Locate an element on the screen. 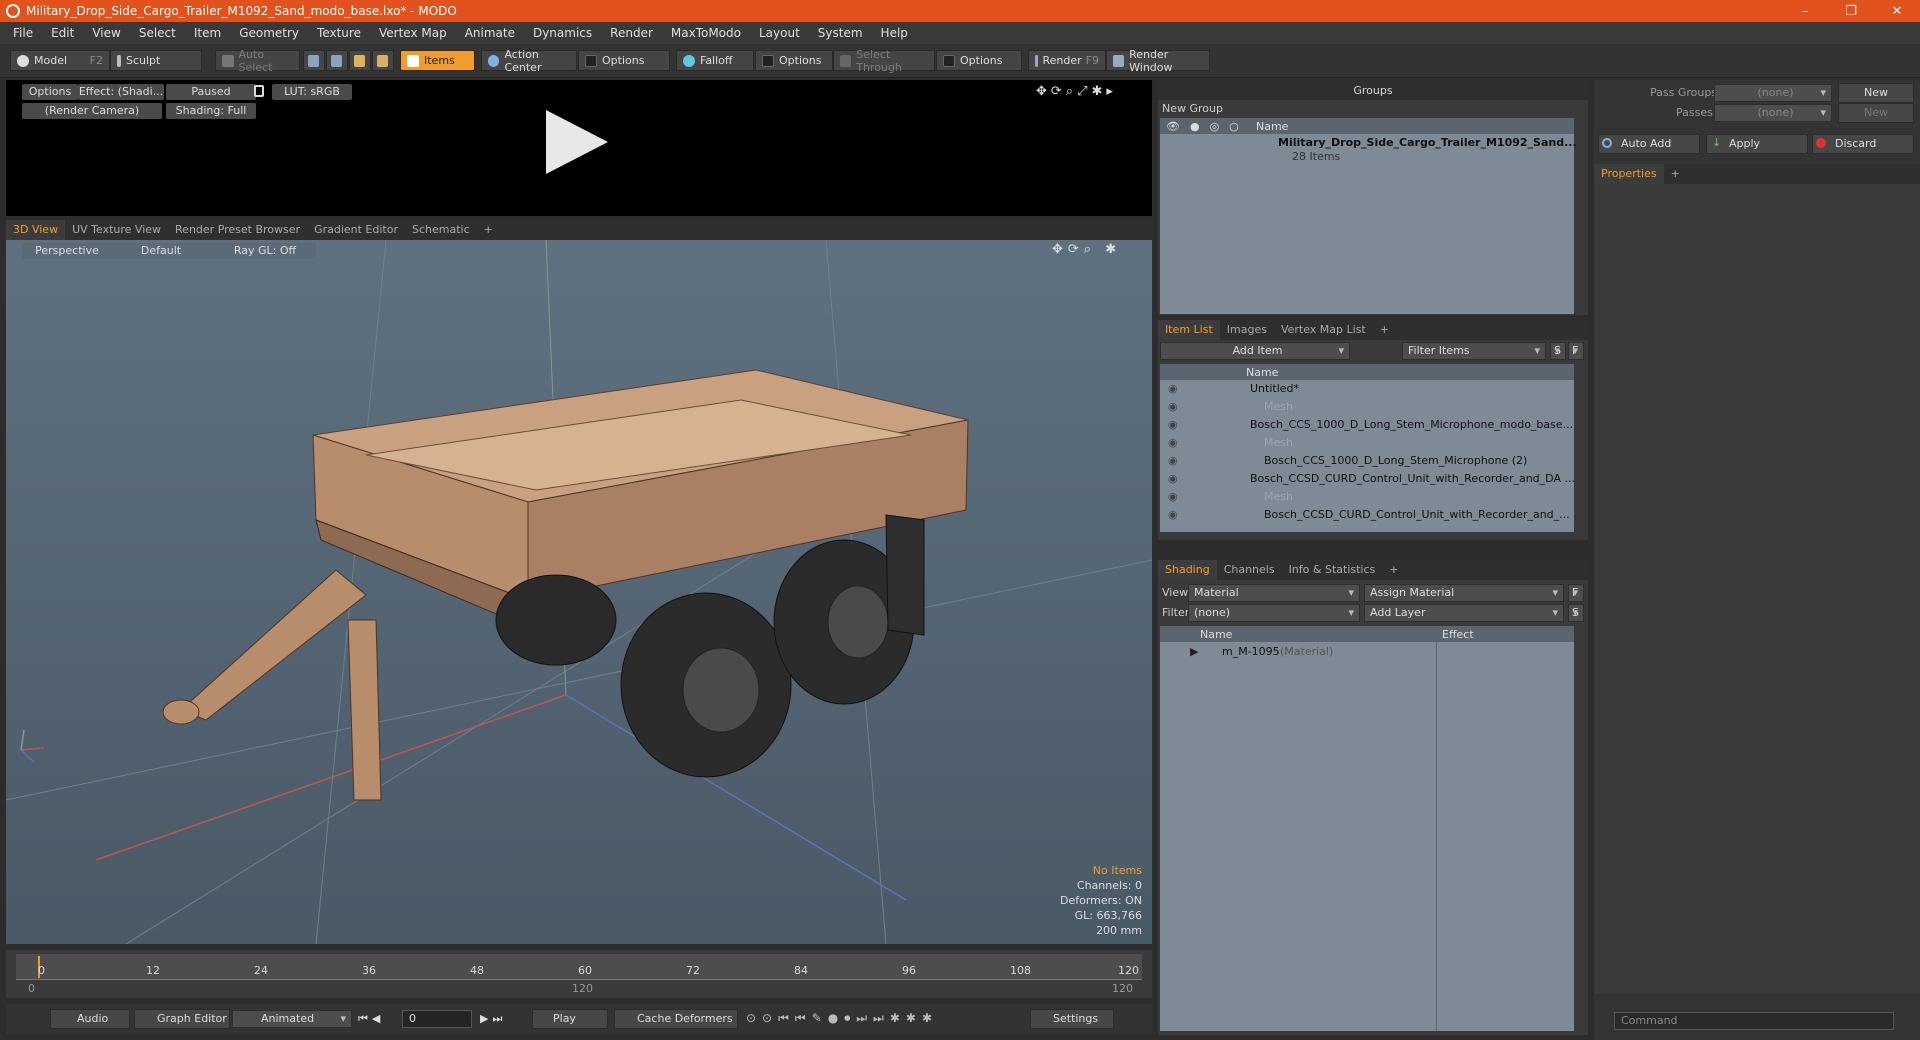  discard-button: Discard is located at coordinates (1863, 144).